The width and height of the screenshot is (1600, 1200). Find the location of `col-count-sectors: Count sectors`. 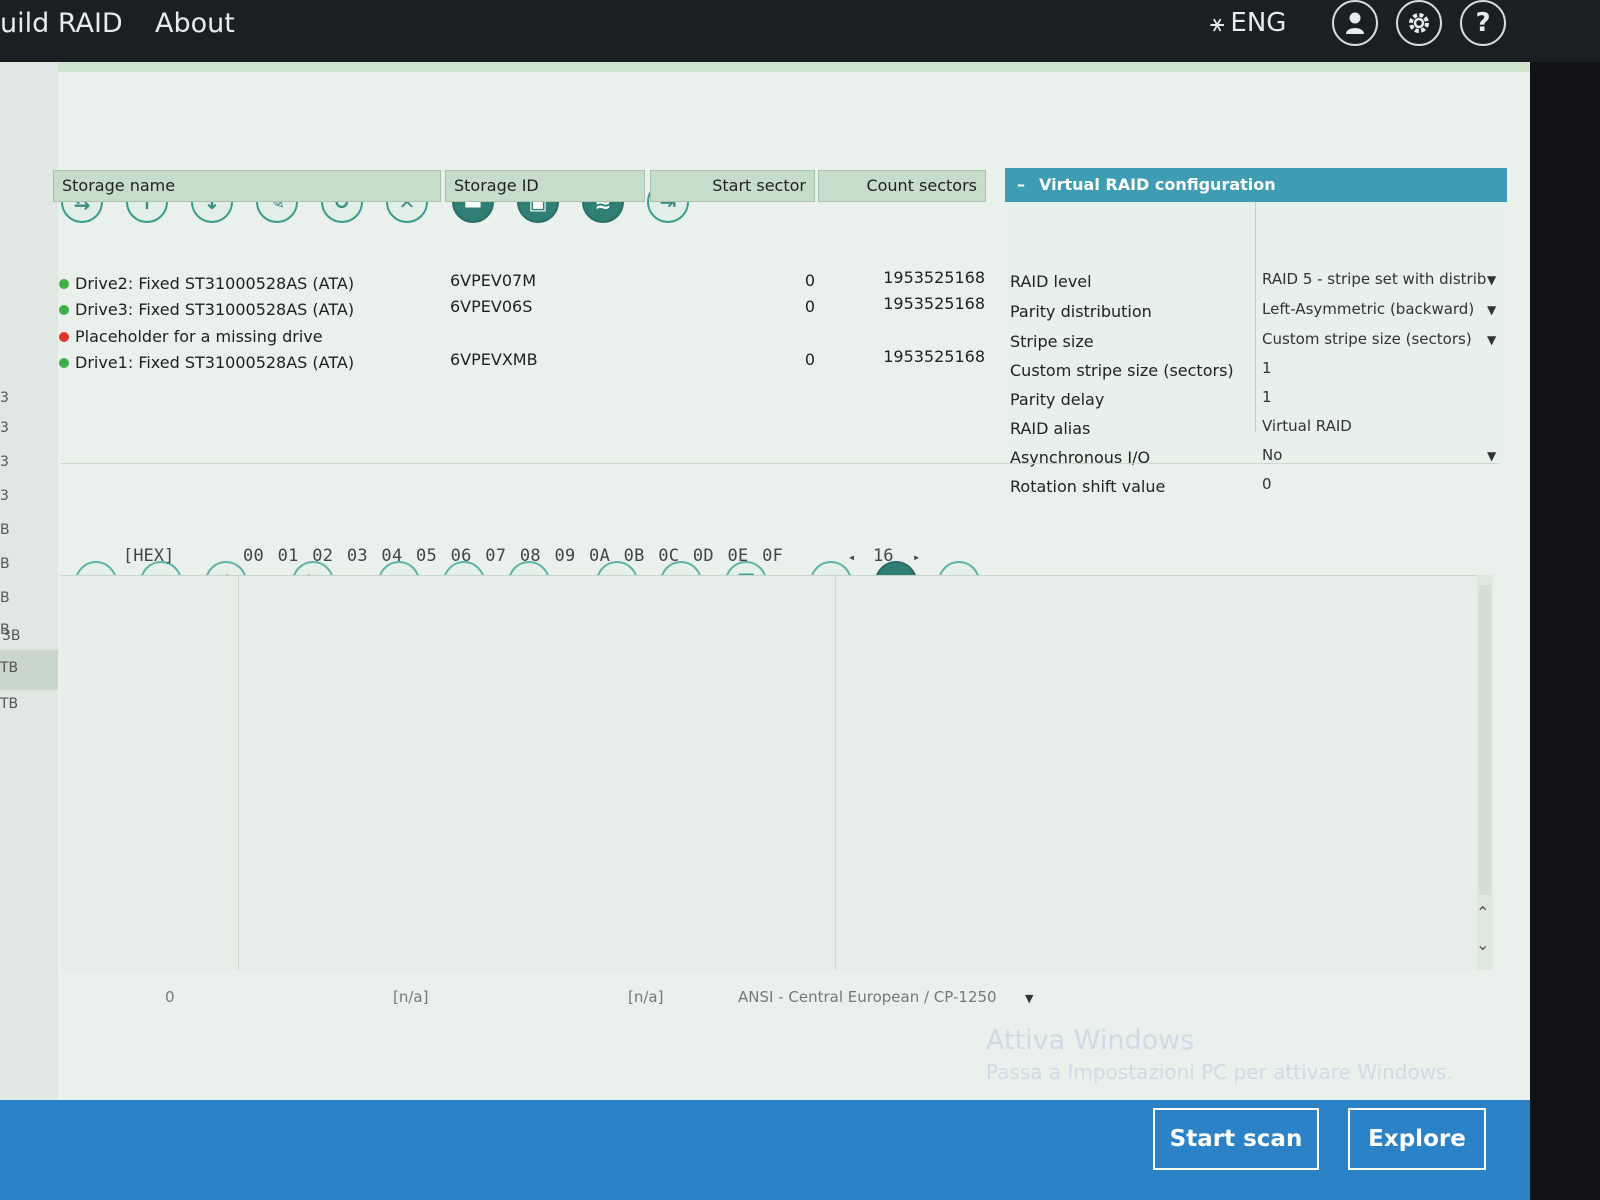

col-count-sectors: Count sectors is located at coordinates (902, 186).